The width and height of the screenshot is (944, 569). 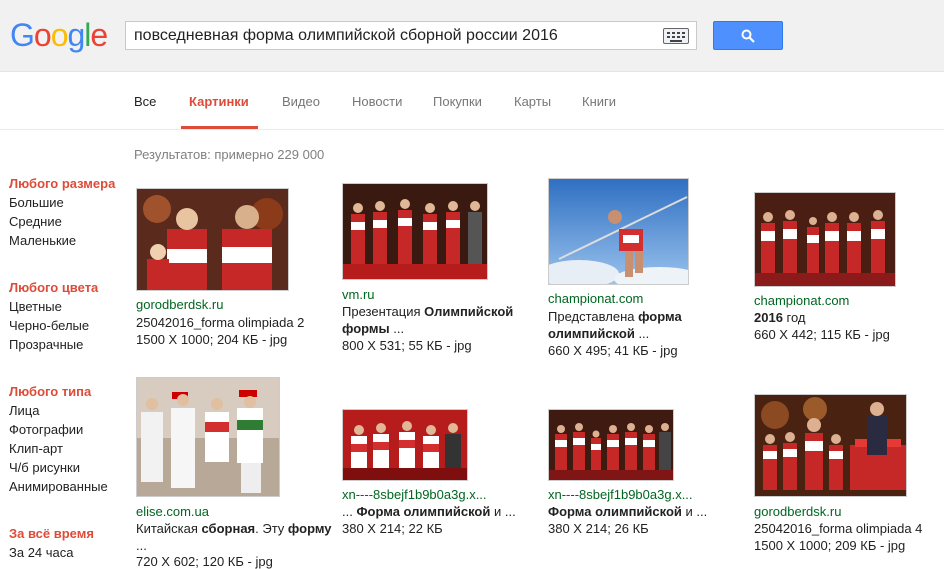 I want to click on filter-time-heading: За всё время, so click(x=51, y=533).